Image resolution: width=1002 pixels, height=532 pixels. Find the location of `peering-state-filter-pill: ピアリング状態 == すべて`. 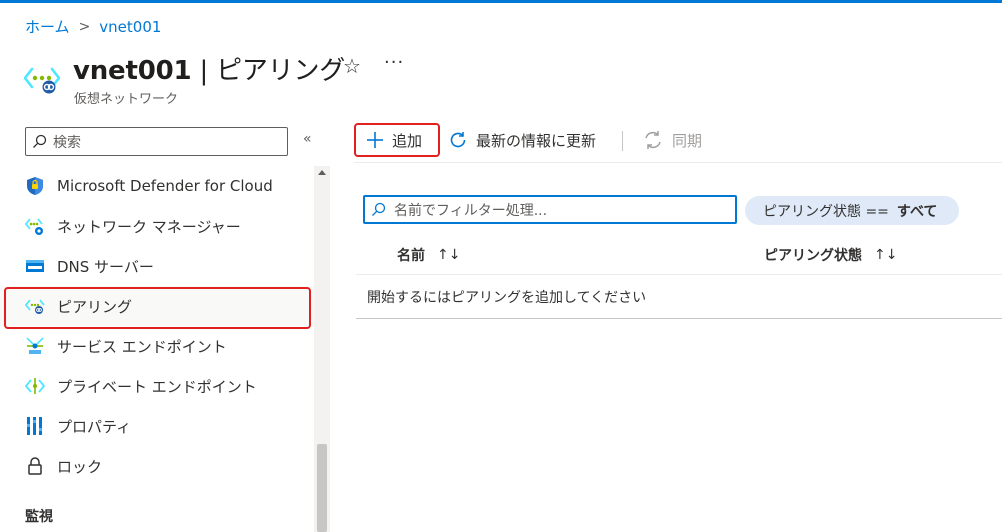

peering-state-filter-pill: ピアリング状態 == すべて is located at coordinates (852, 210).